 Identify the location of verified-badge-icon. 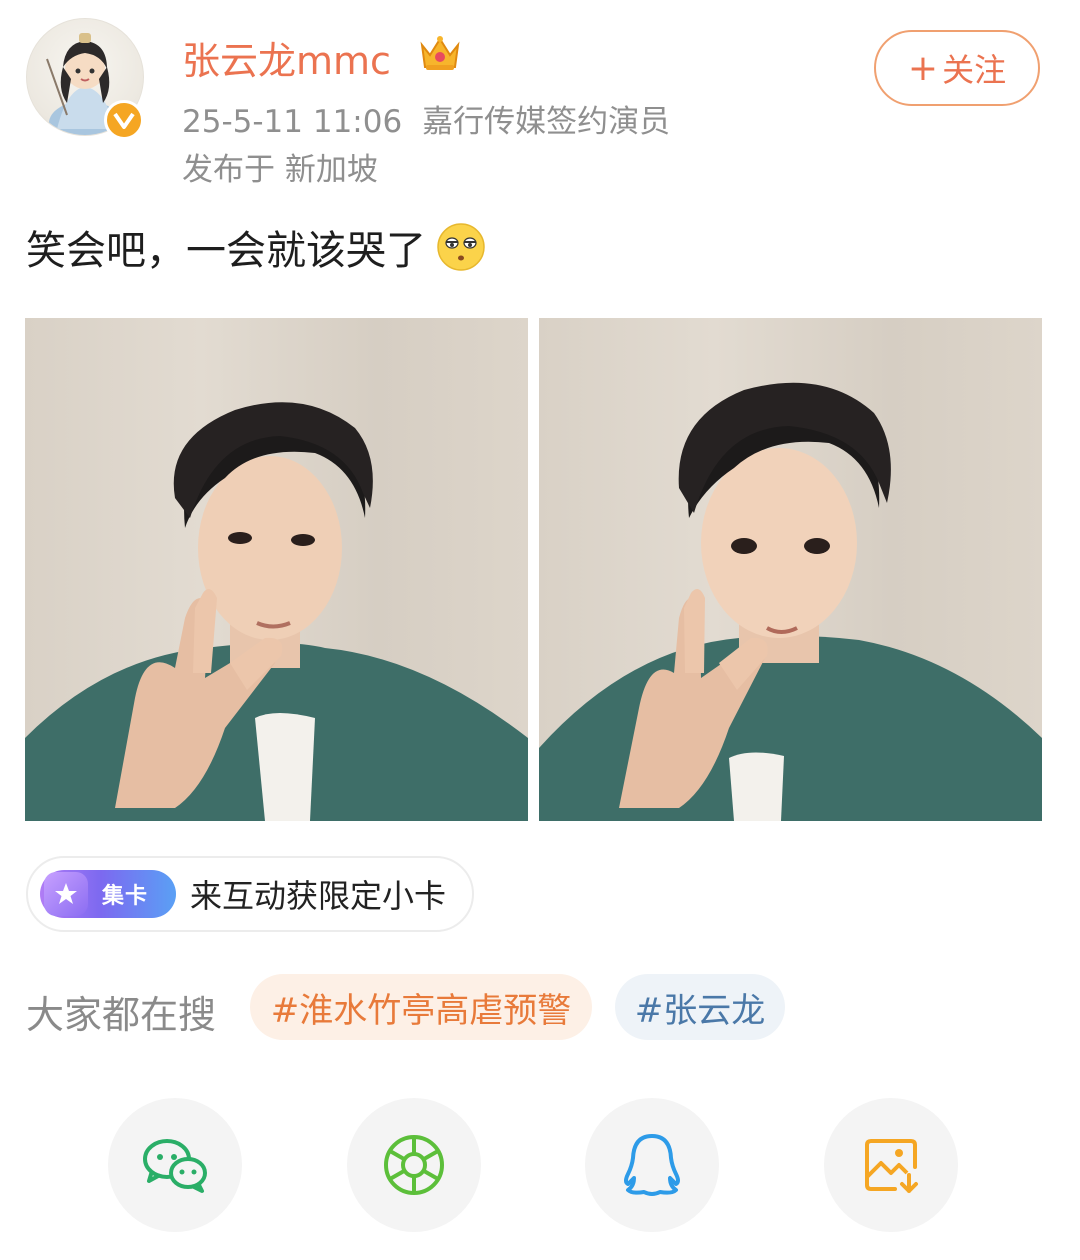
(124, 120).